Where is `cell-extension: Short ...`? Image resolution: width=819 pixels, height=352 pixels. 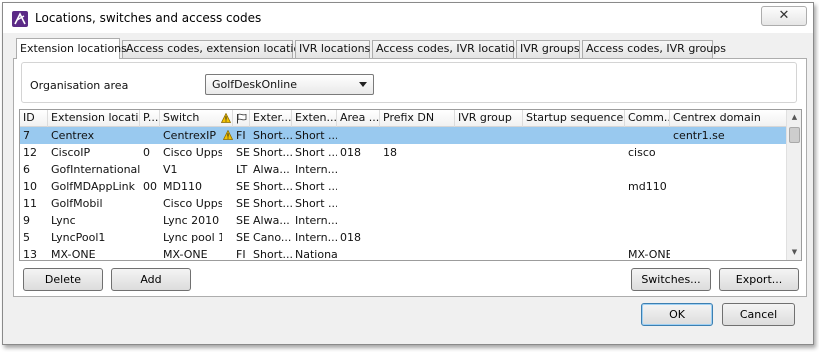 cell-extension: Short ... is located at coordinates (316, 135).